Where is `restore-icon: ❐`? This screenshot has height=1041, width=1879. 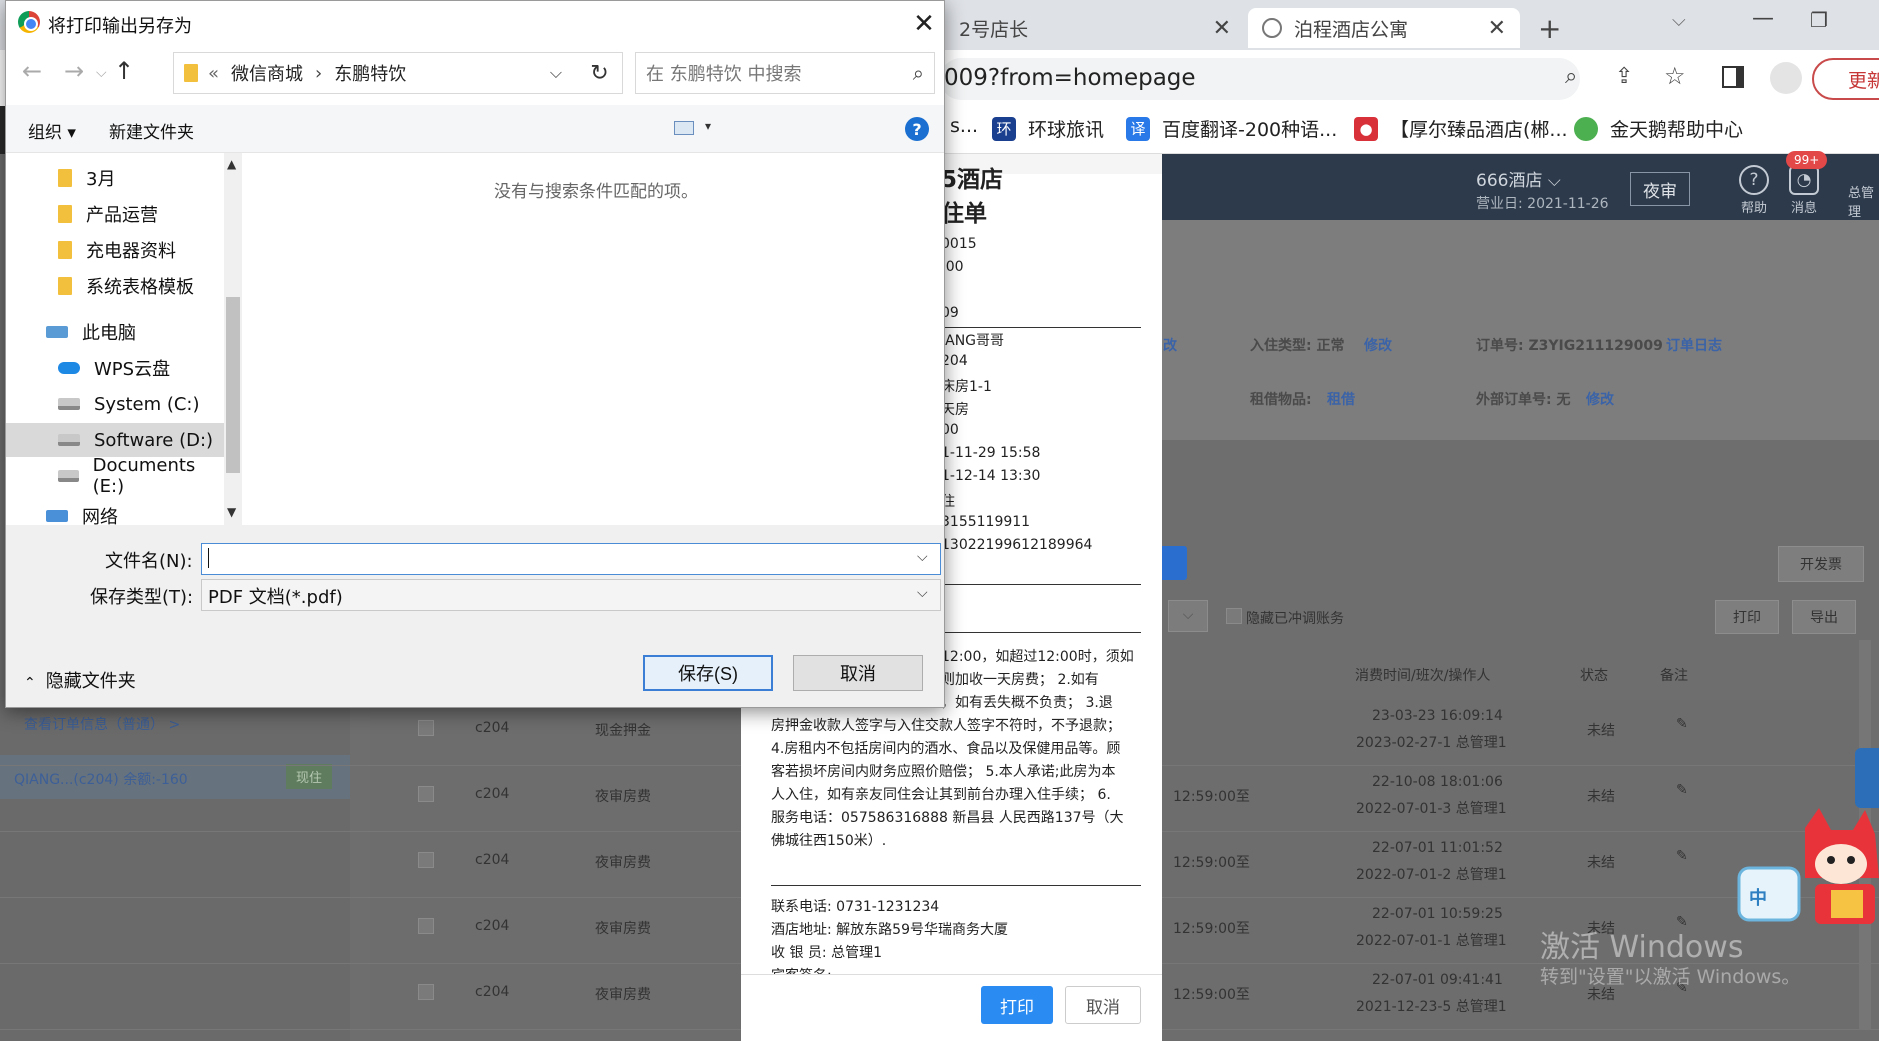
restore-icon: ❐ is located at coordinates (1819, 20).